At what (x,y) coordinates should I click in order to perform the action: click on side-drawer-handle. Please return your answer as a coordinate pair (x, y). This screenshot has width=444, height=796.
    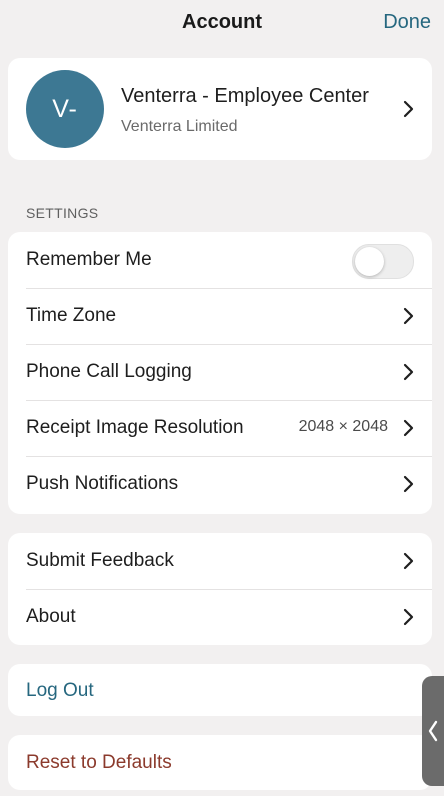
    Looking at the image, I should click on (433, 731).